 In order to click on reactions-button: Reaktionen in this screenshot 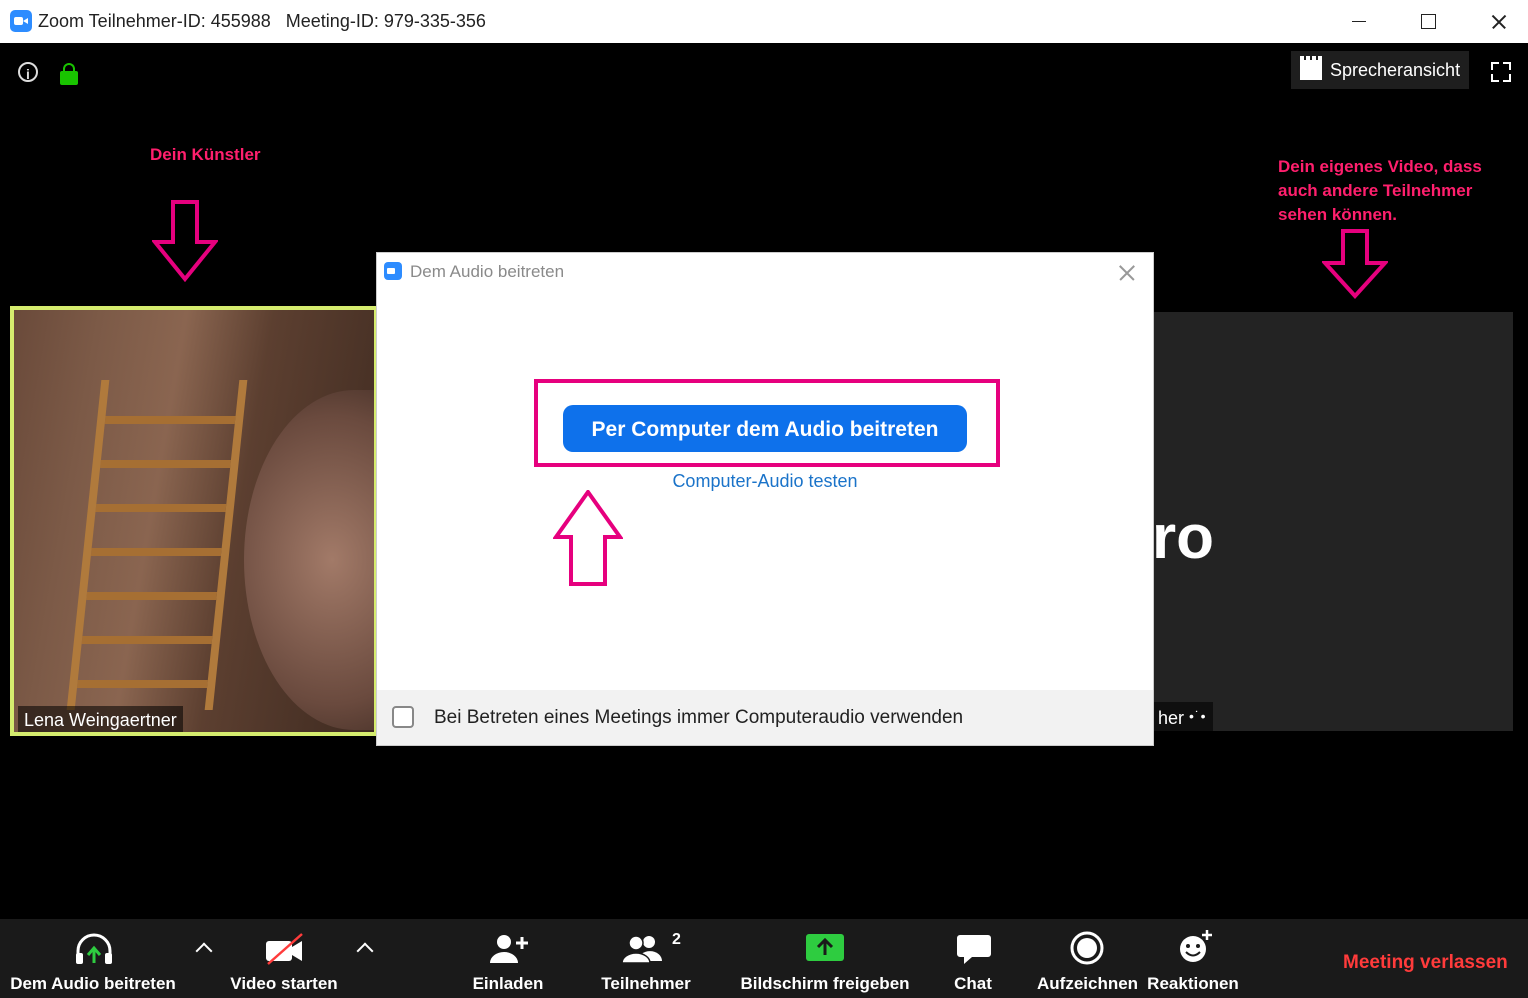, I will do `click(1193, 958)`.